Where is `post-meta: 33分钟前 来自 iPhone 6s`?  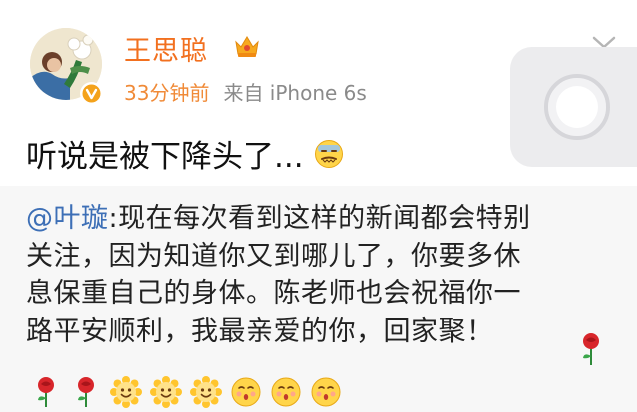
post-meta: 33分钟前 来自 iPhone 6s is located at coordinates (245, 91).